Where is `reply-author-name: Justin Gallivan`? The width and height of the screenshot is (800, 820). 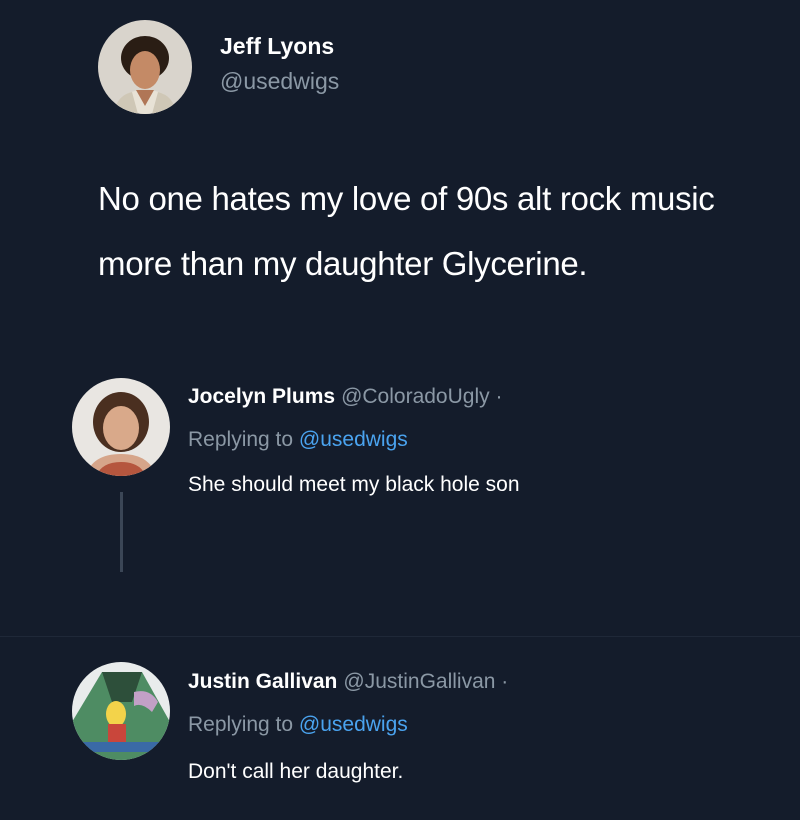
reply-author-name: Justin Gallivan is located at coordinates (262, 681).